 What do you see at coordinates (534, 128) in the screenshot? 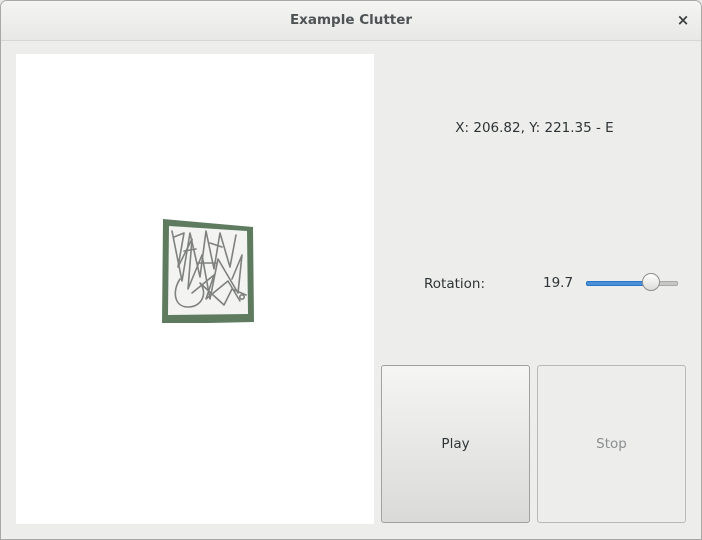
I see `pointer-coordinates: X: 206.82, Y: 221.35 - E` at bounding box center [534, 128].